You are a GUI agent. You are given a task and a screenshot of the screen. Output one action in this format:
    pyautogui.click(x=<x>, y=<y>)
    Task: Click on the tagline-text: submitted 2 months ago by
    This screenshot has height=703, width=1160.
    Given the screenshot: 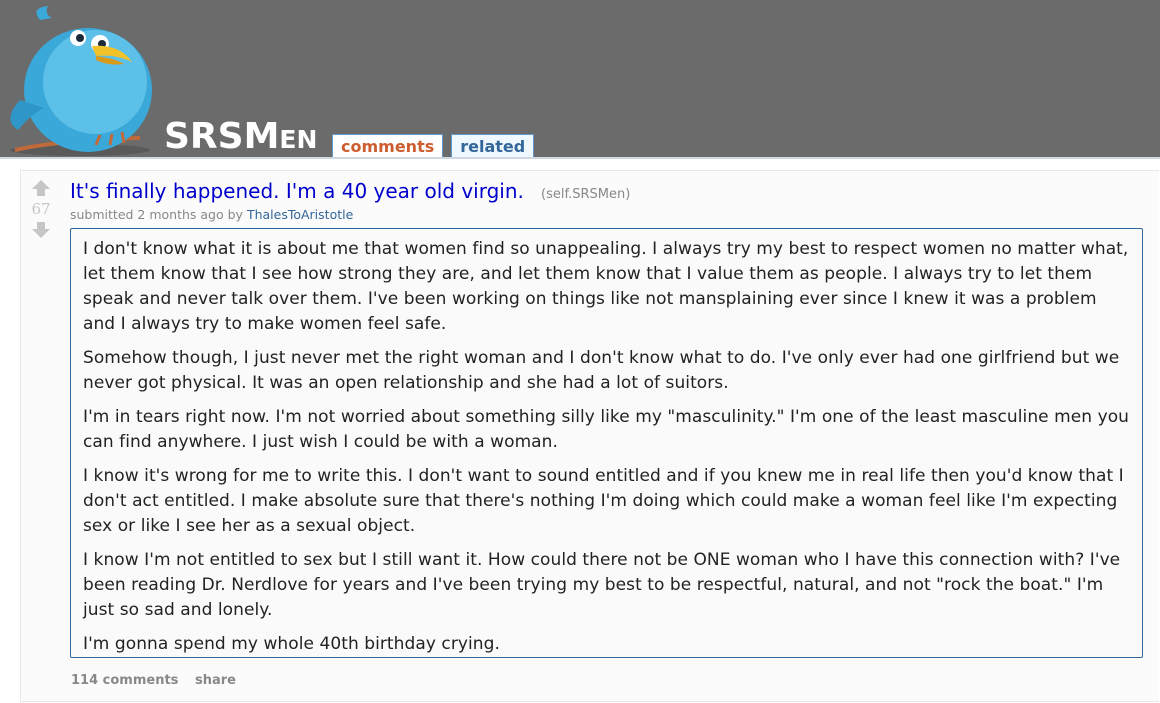 What is the action you would take?
    pyautogui.click(x=156, y=214)
    